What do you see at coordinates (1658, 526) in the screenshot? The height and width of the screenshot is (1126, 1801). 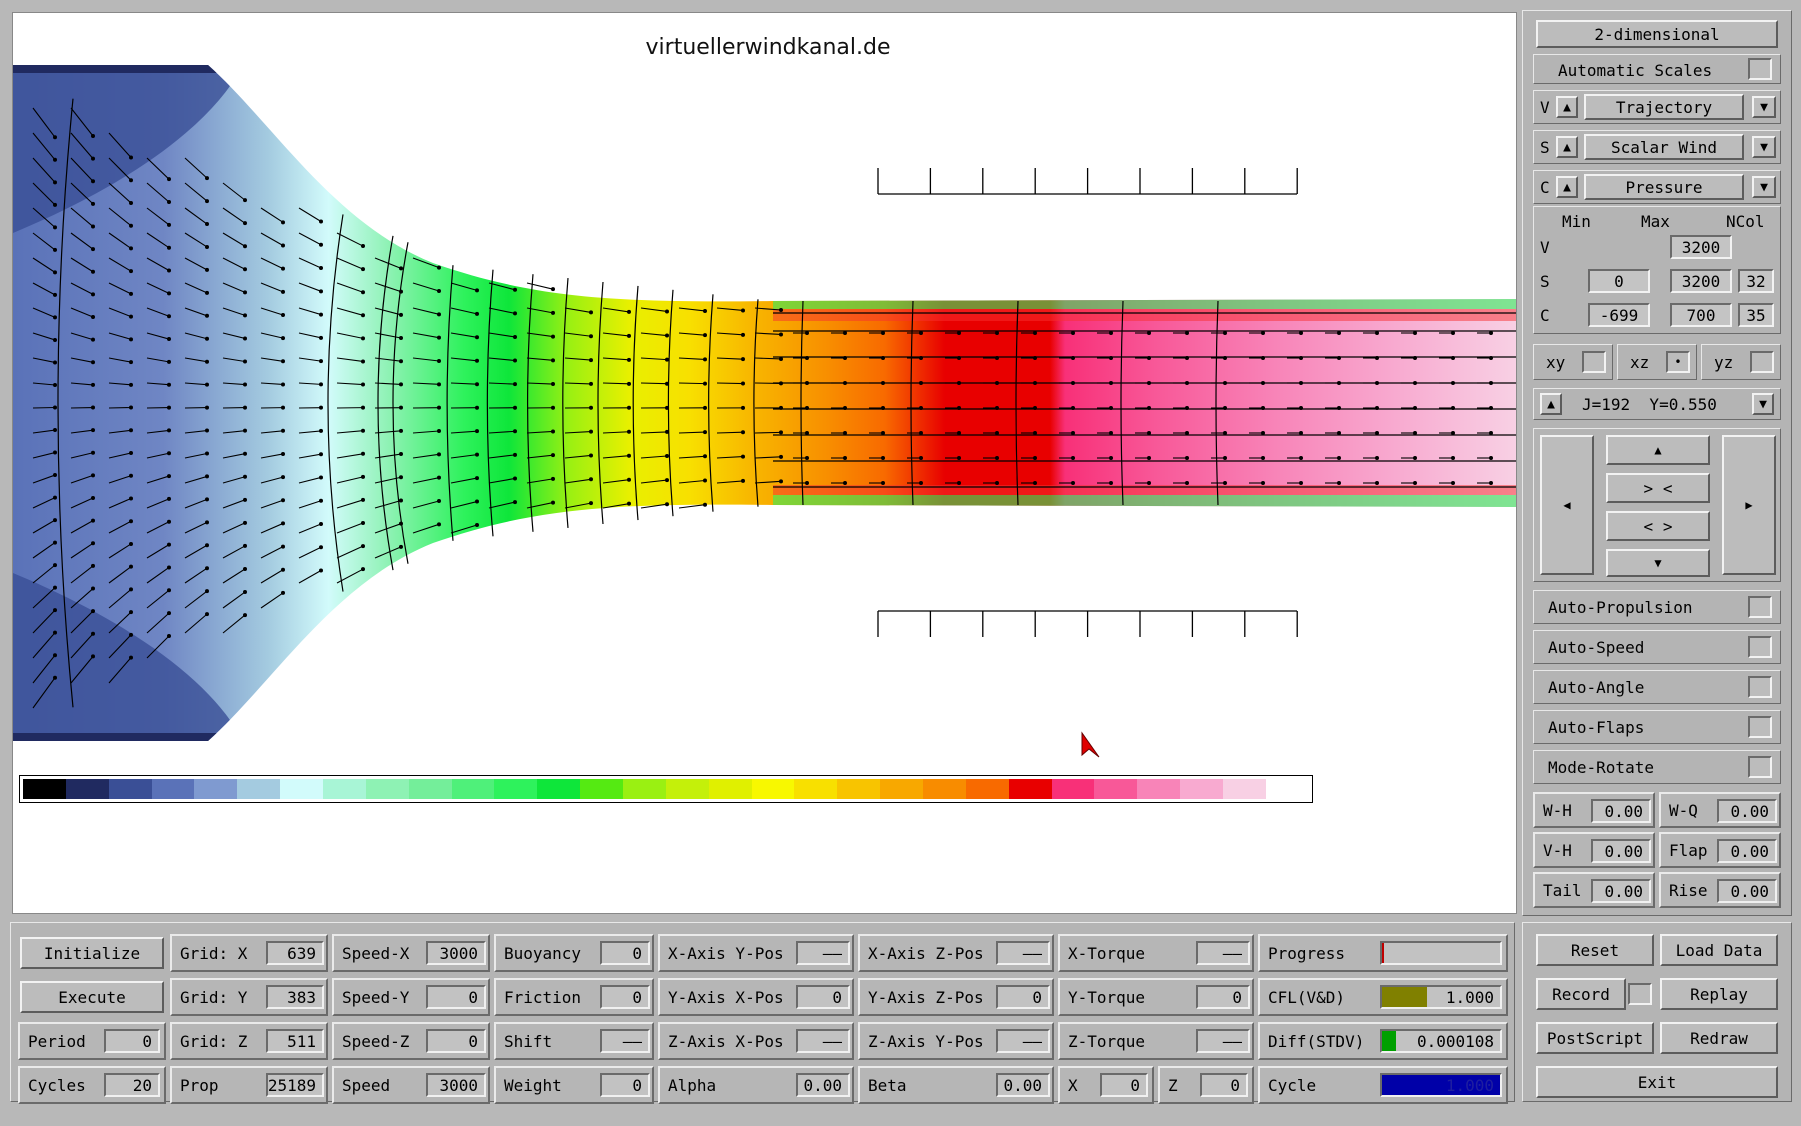 I see `zoom-out-button: < >` at bounding box center [1658, 526].